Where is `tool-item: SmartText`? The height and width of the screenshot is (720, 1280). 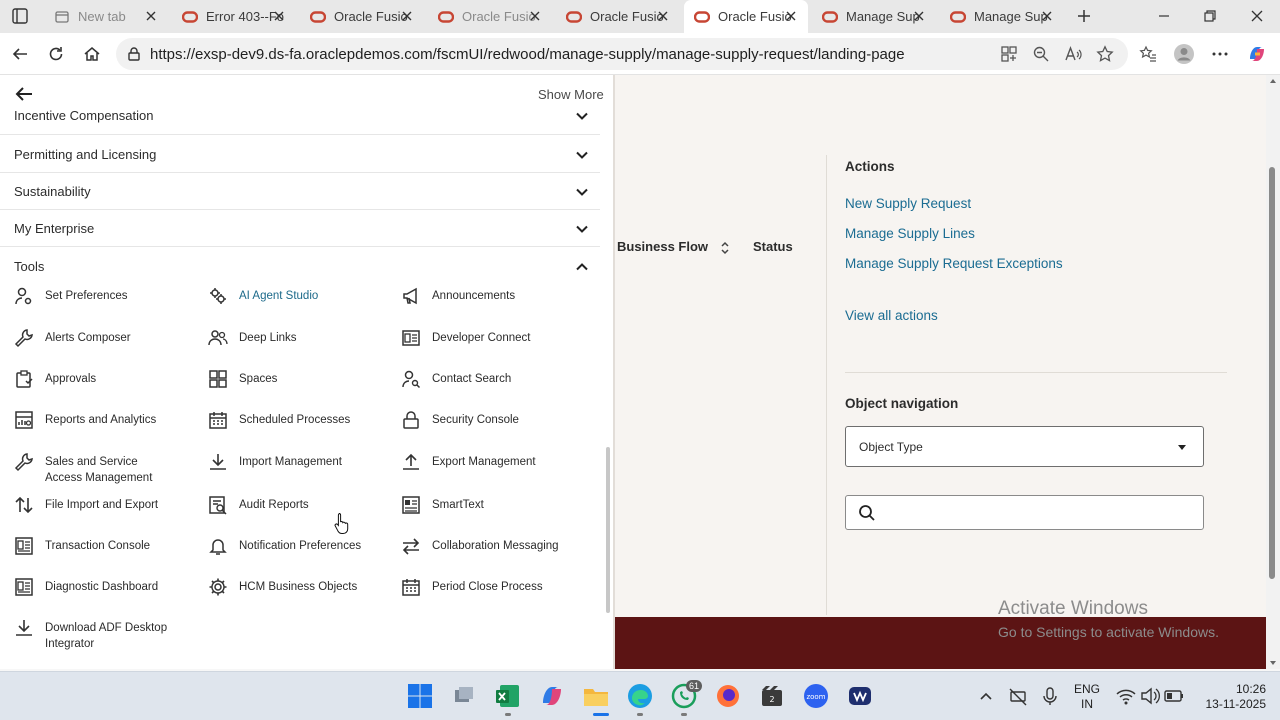
tool-item: SmartText is located at coordinates (481, 505).